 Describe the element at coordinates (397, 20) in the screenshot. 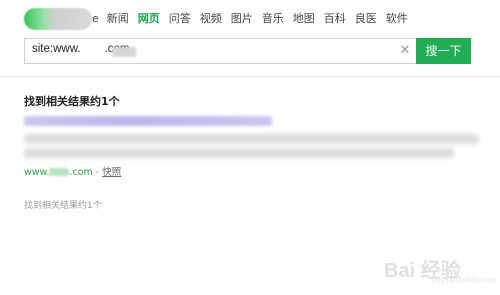

I see `tab-software: 软件` at that location.